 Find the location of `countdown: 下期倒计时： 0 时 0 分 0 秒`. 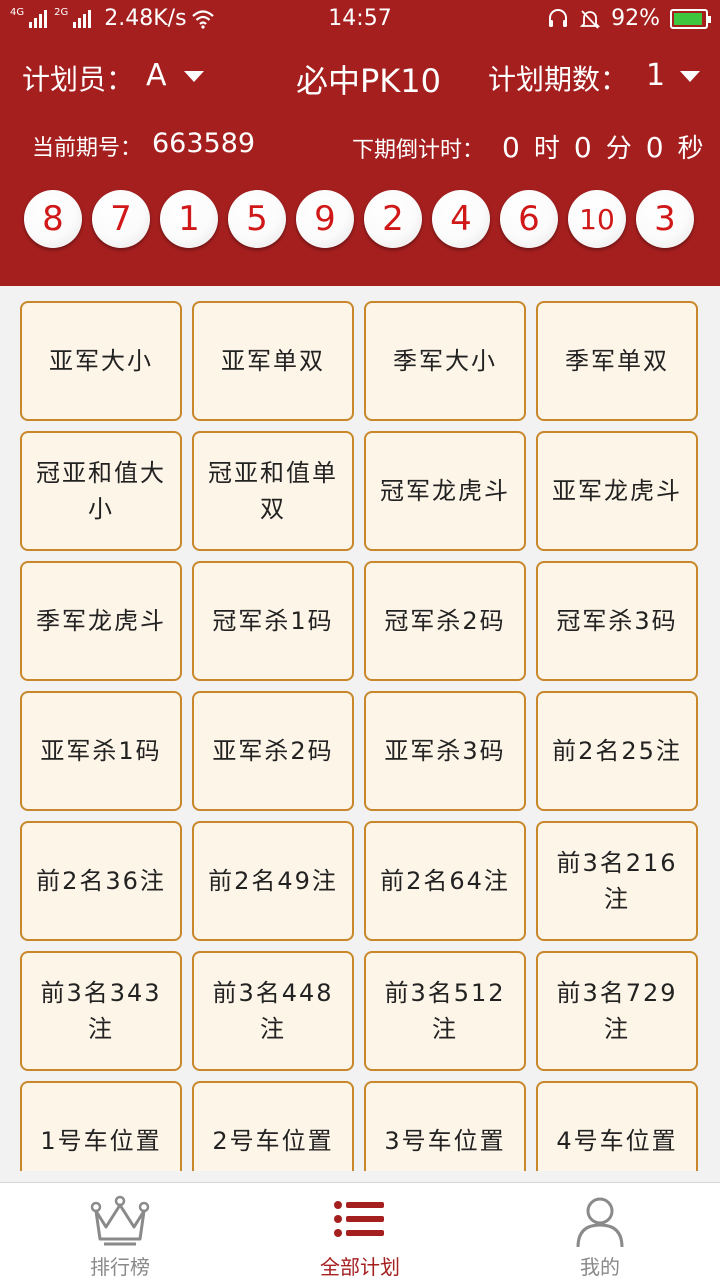

countdown: 下期倒计时： 0 时 0 分 0 秒 is located at coordinates (528, 146).